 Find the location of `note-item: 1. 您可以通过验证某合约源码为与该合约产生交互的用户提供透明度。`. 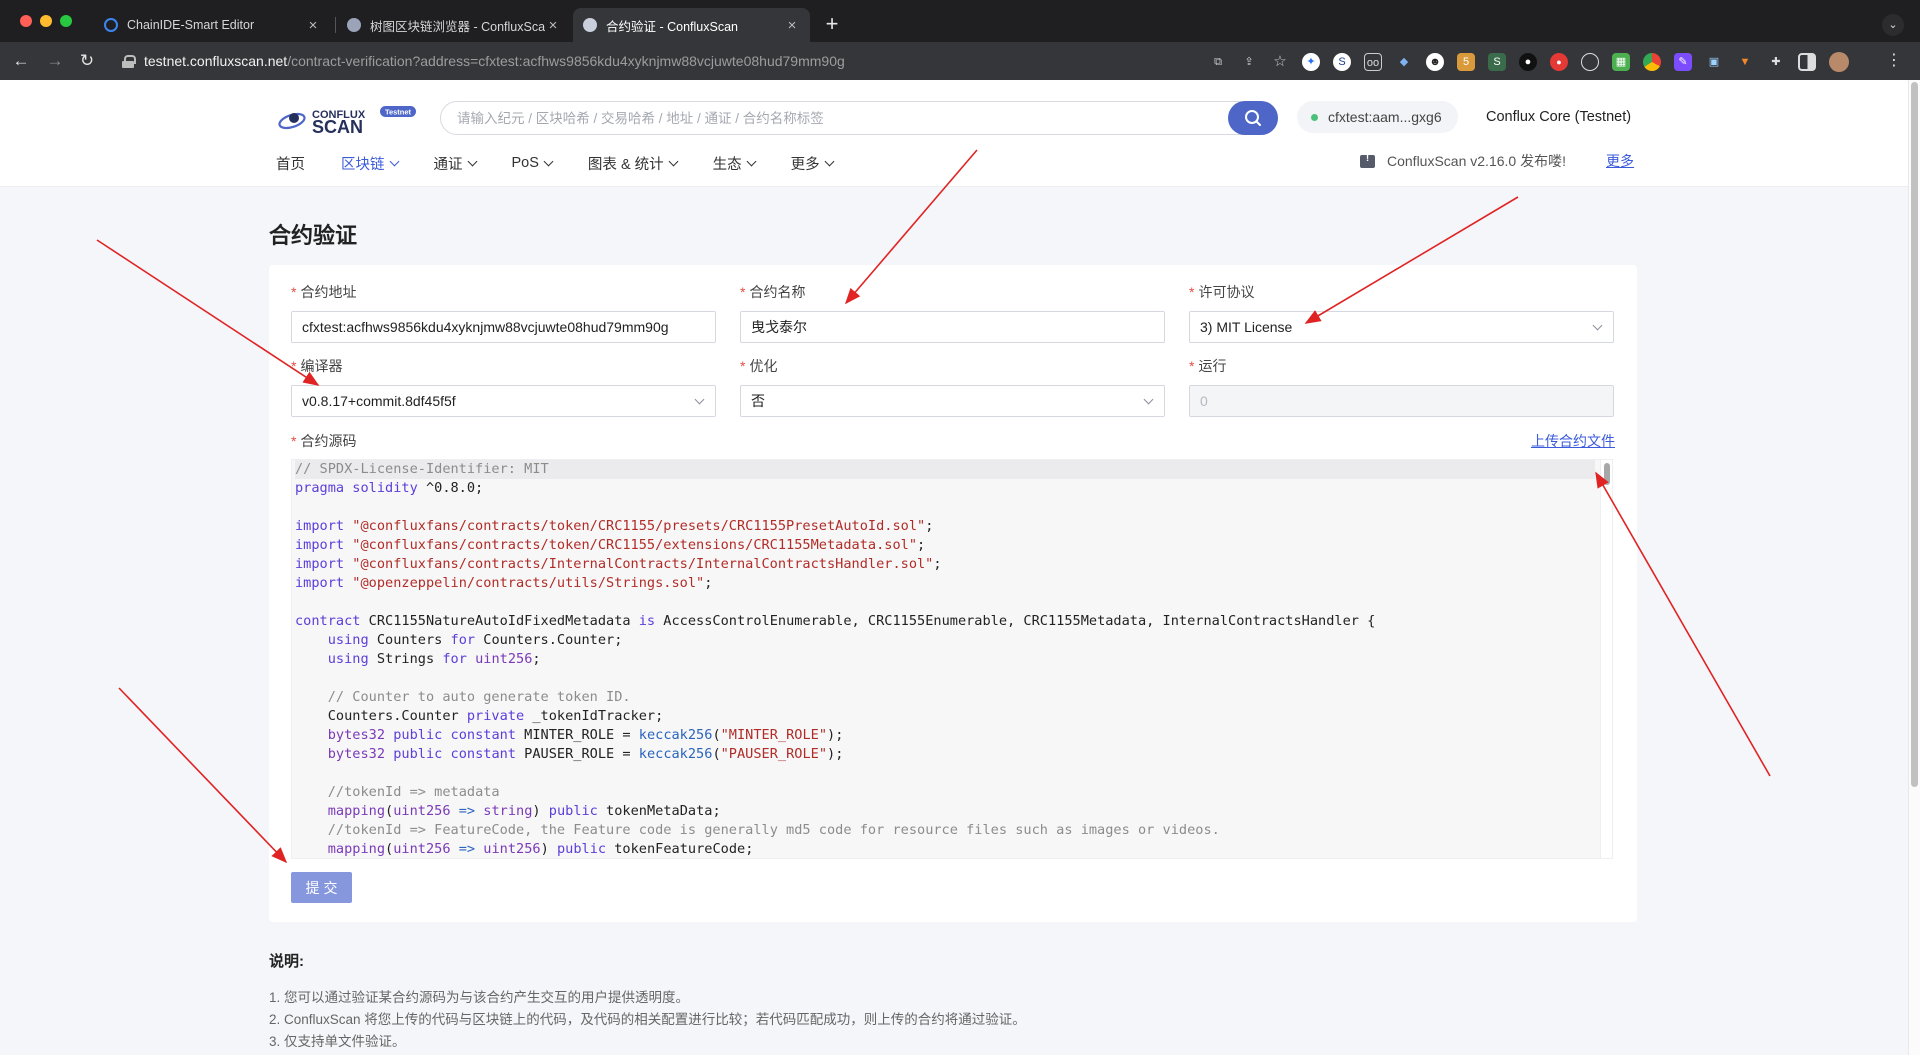

note-item: 1. 您可以通过验证某合约源码为与该合约产生交互的用户提供透明度。 is located at coordinates (479, 997).